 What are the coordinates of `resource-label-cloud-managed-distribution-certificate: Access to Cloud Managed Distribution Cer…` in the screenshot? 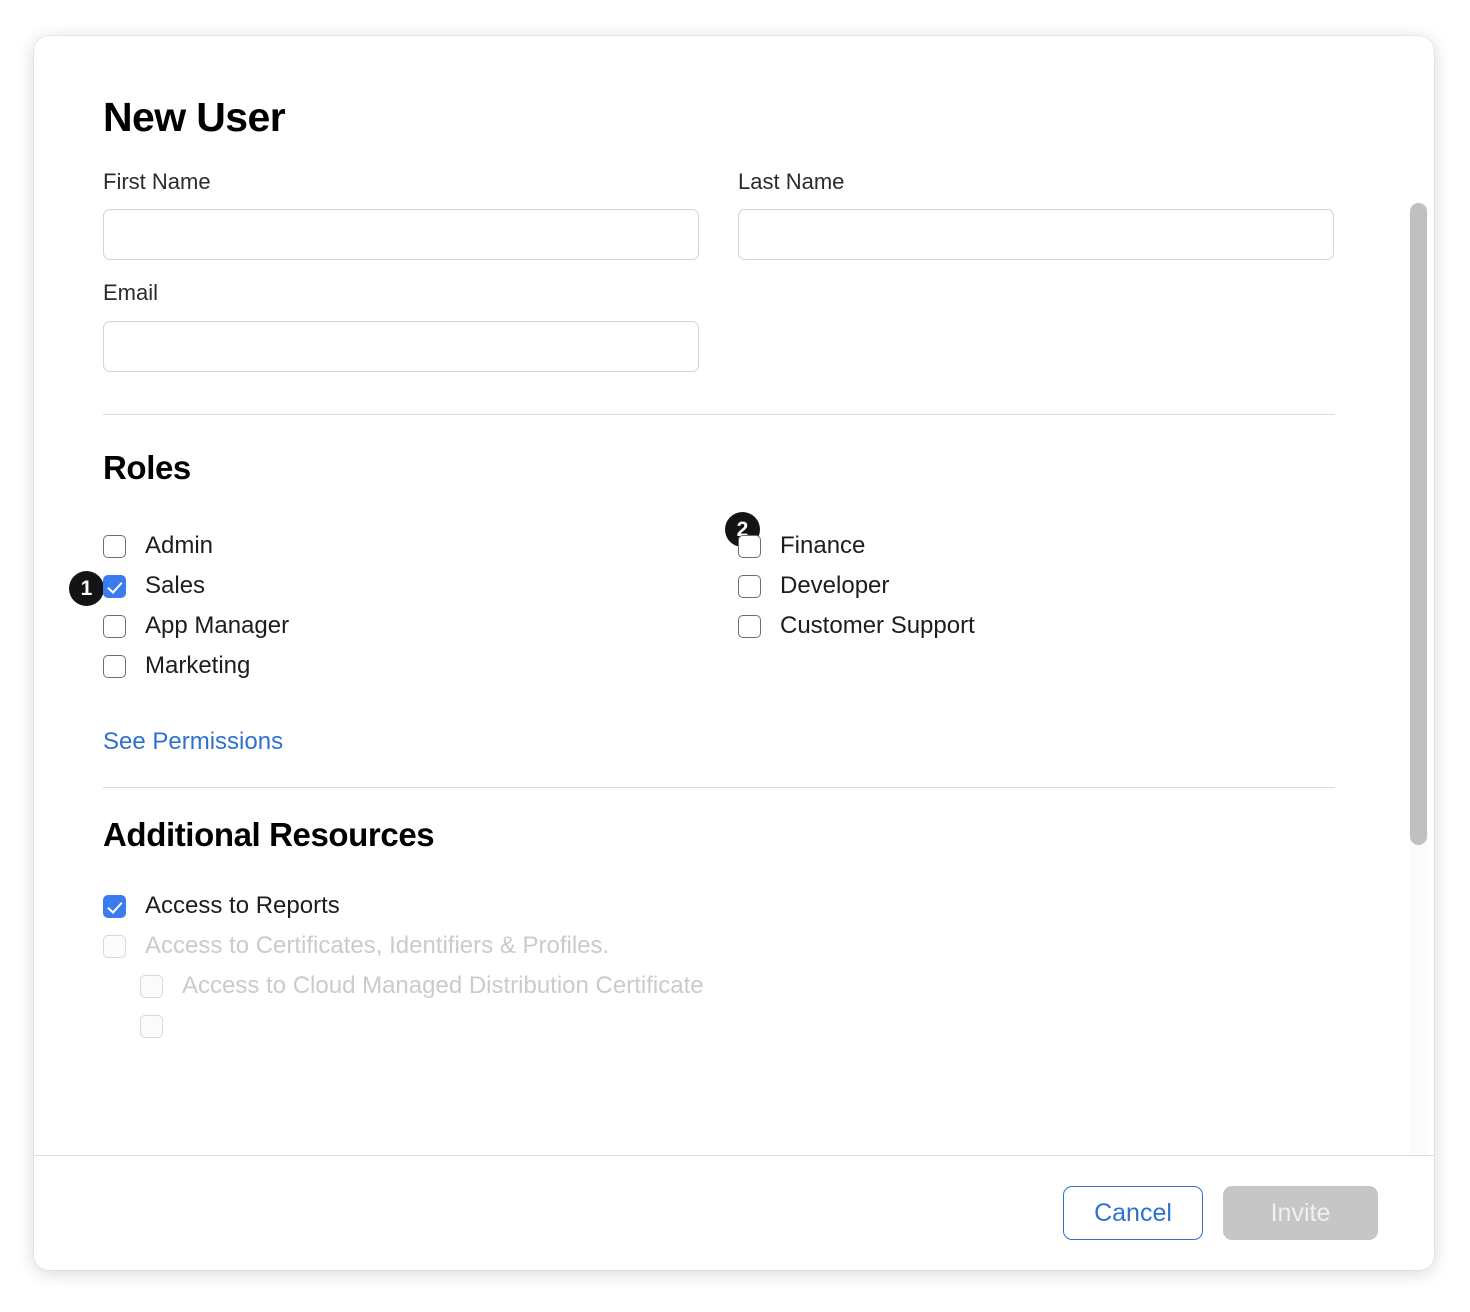 It's located at (443, 985).